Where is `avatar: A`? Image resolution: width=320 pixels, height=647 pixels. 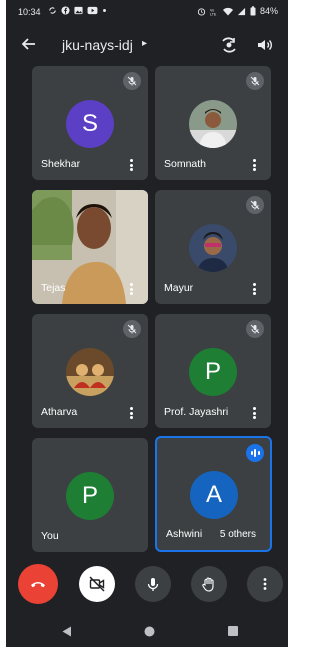 avatar: A is located at coordinates (214, 495).